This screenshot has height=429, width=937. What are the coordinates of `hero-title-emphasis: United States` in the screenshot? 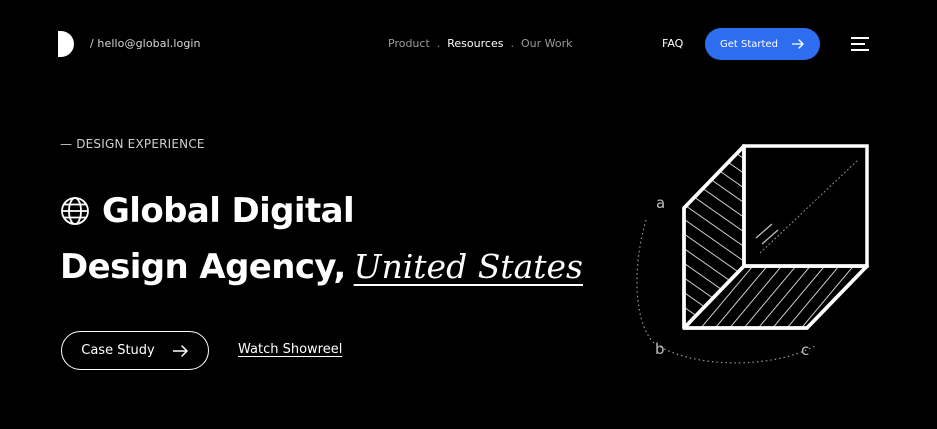 It's located at (468, 266).